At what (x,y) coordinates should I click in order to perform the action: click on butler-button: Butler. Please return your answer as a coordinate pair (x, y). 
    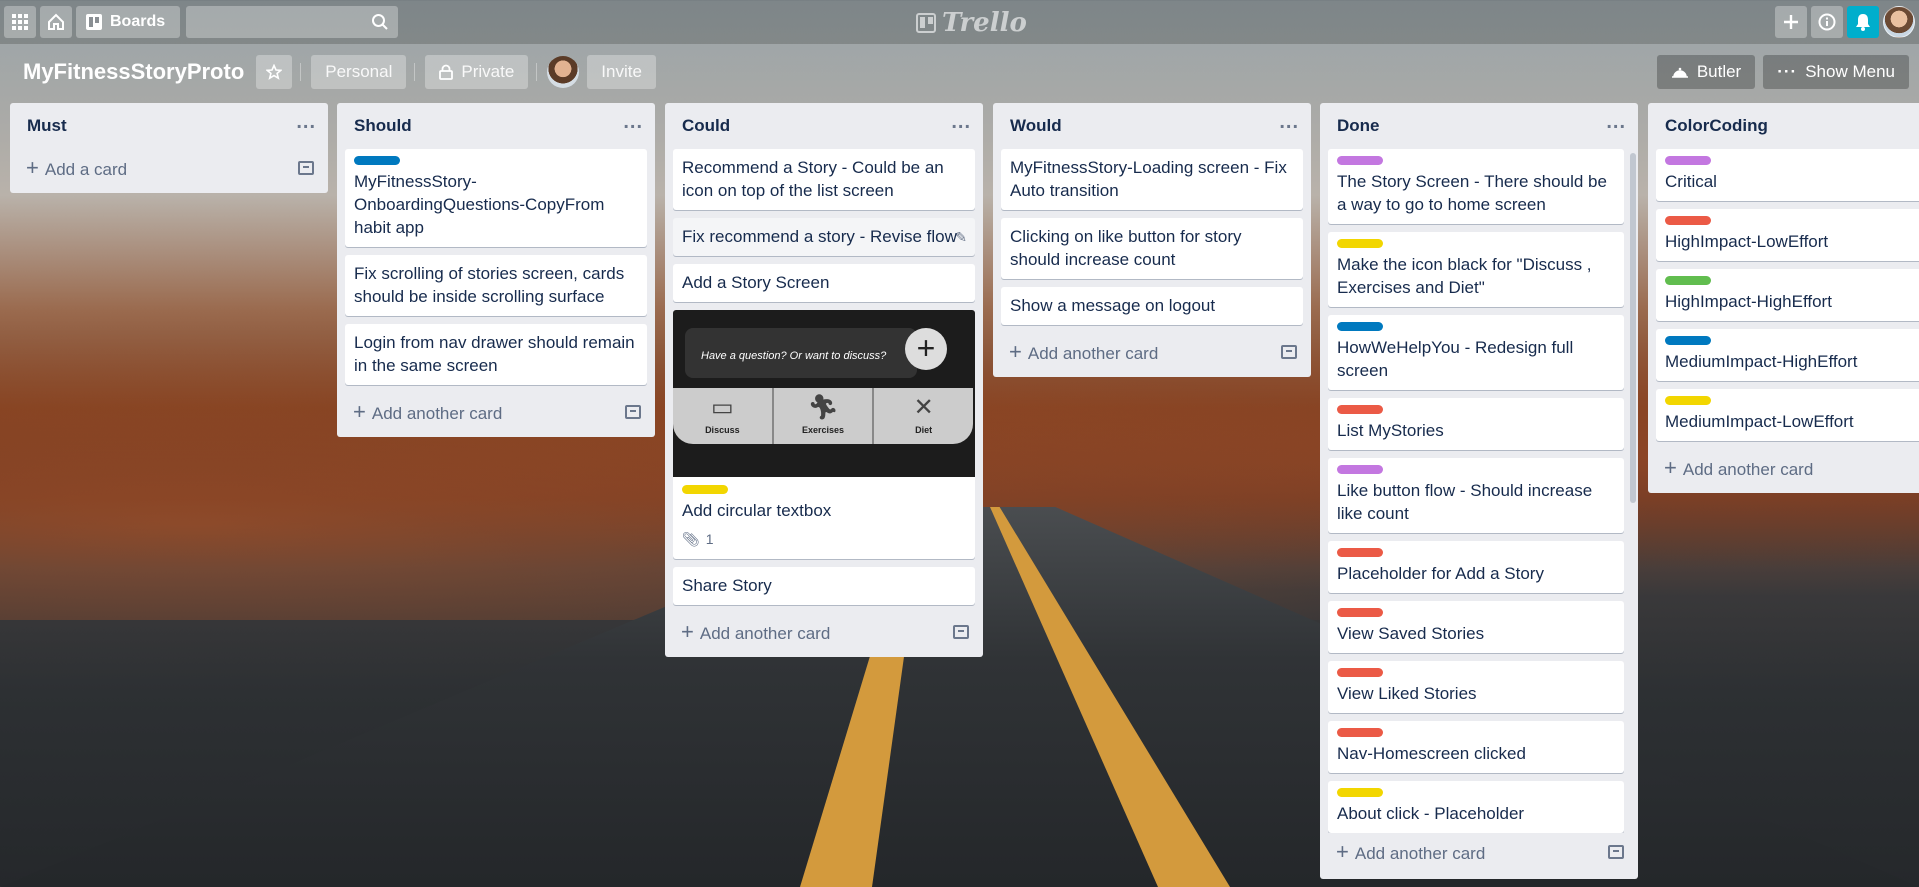
    Looking at the image, I should click on (1706, 72).